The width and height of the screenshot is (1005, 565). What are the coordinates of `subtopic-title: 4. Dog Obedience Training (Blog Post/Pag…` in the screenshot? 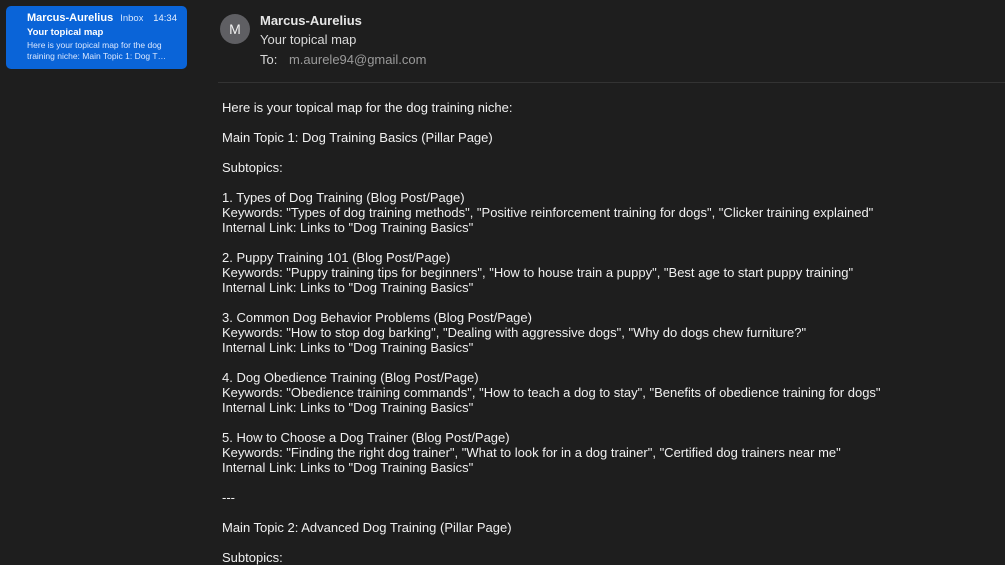 It's located at (350, 377).